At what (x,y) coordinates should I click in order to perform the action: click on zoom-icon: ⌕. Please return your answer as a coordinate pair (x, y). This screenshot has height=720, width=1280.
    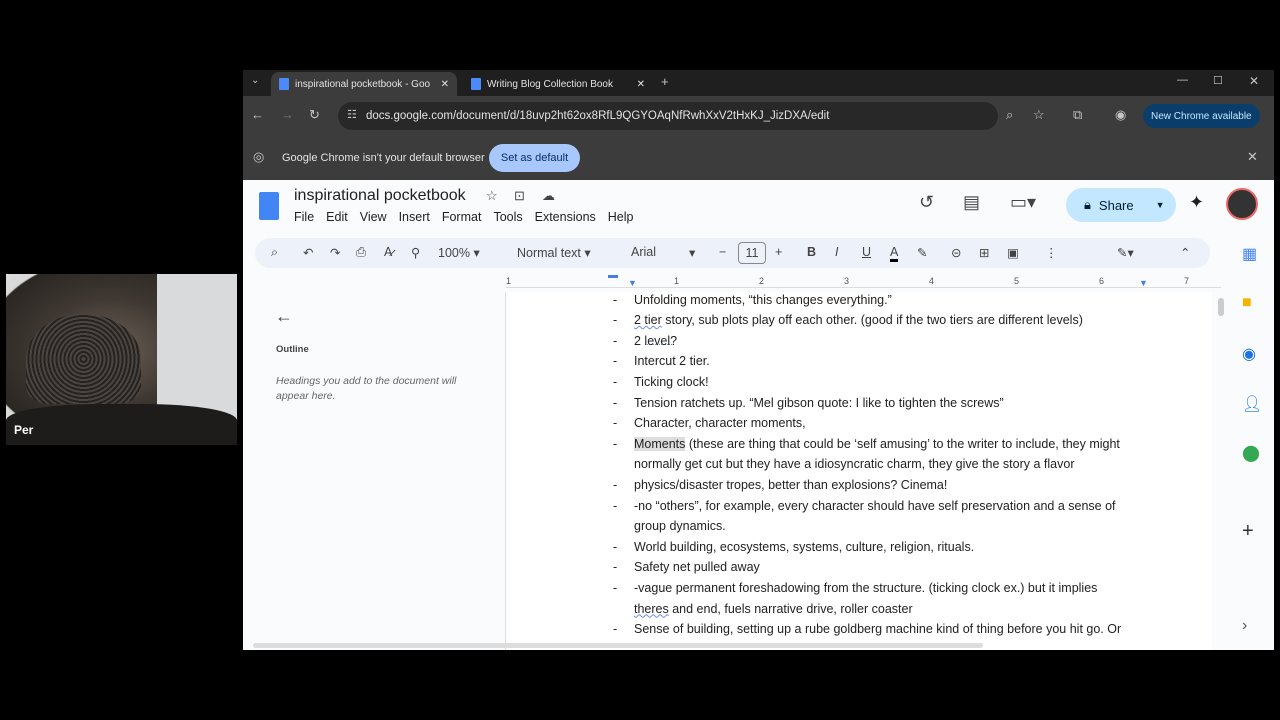
    Looking at the image, I should click on (1009, 115).